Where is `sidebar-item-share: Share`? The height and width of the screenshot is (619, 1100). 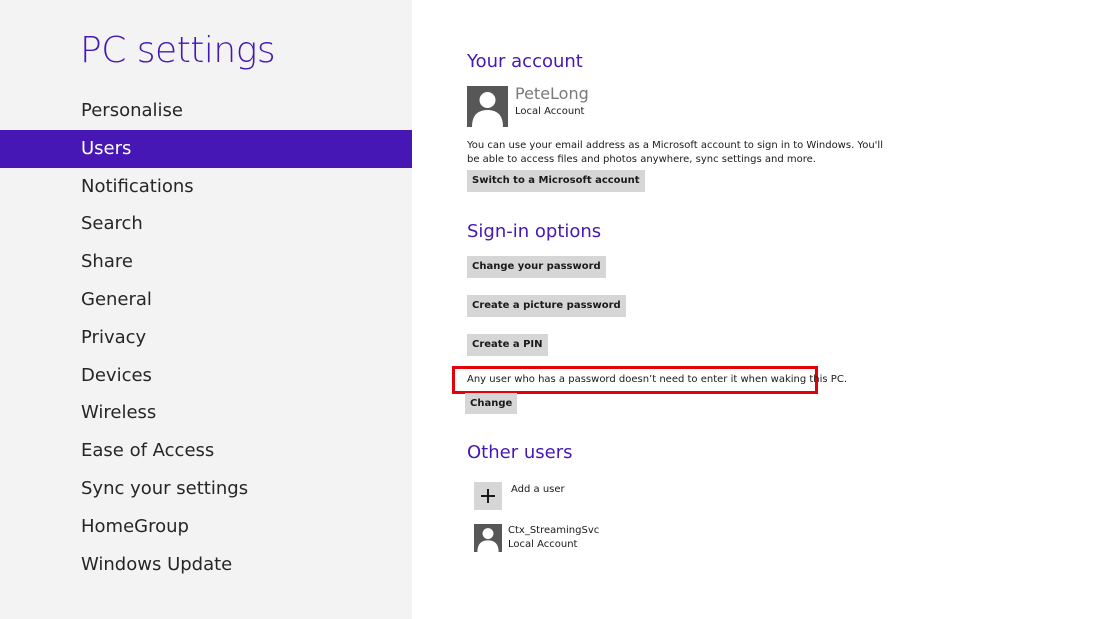
sidebar-item-share: Share is located at coordinates (206, 262).